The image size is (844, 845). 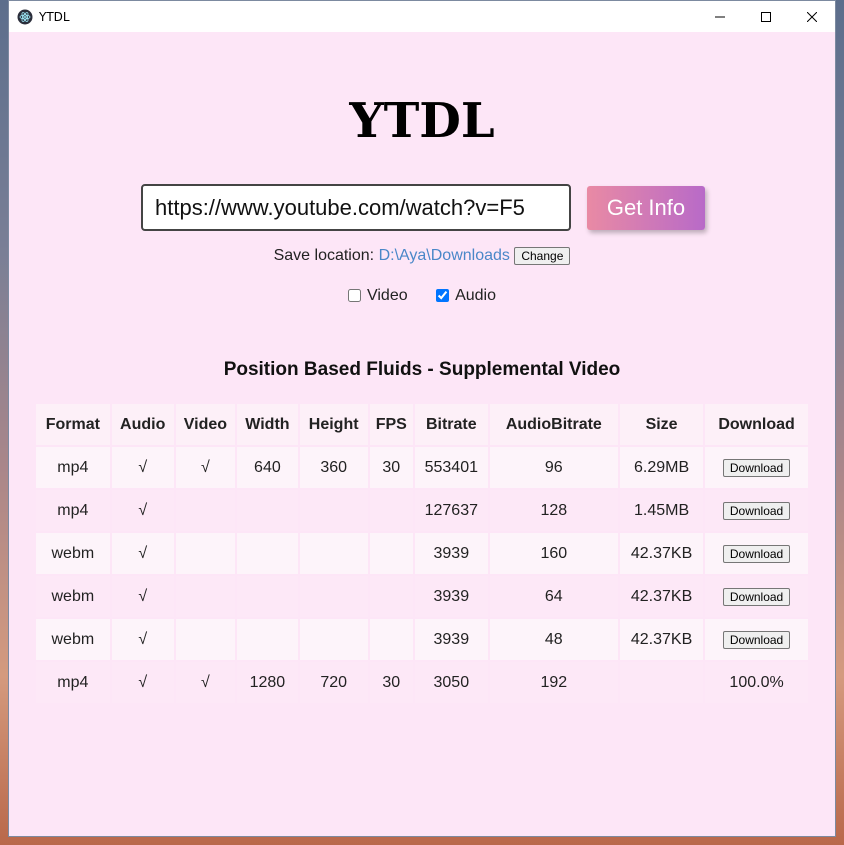 I want to click on column-header: Size, so click(x=662, y=424).